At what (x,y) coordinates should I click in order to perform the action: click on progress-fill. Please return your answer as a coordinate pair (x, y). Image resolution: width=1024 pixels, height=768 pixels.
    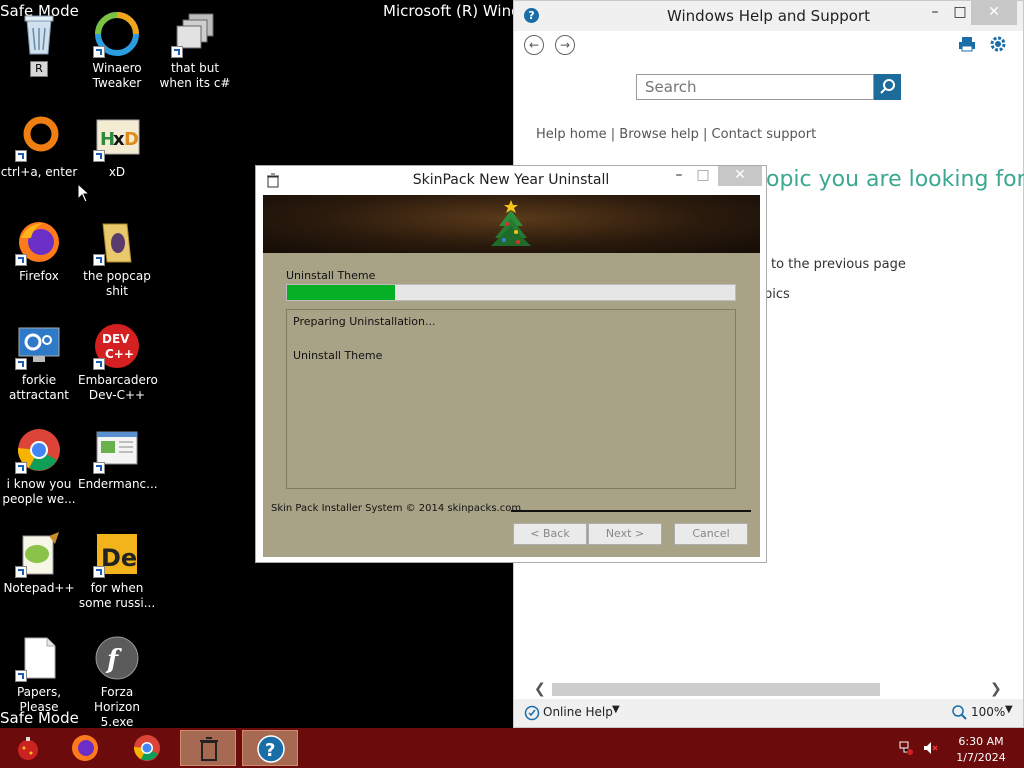
    Looking at the image, I should click on (341, 292).